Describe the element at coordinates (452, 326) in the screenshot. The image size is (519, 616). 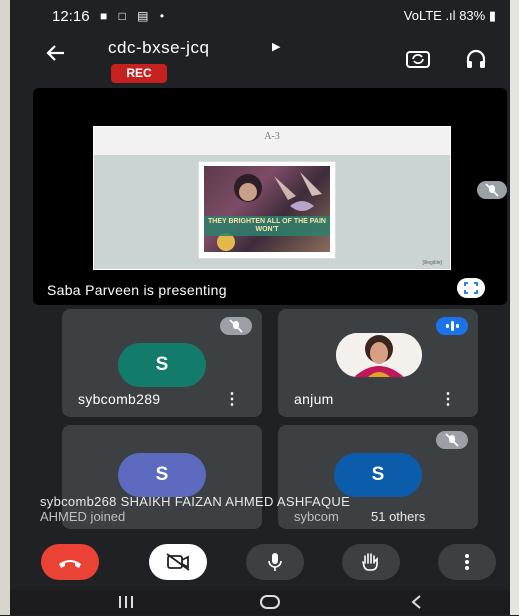
I see `speaking-indicator-icon` at that location.